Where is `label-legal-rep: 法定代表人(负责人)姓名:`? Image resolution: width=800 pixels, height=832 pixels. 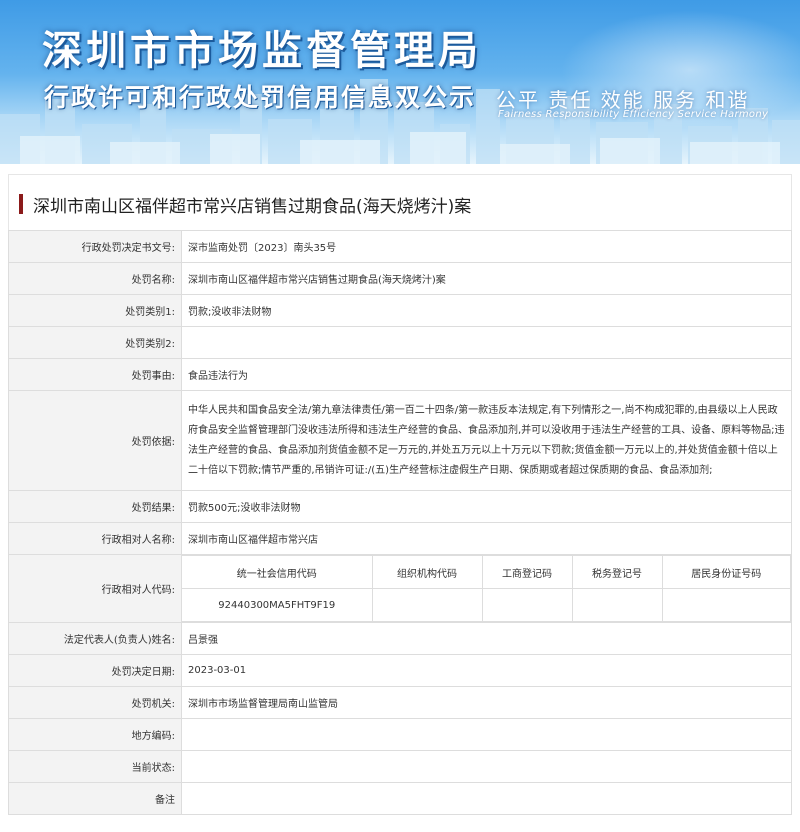
label-legal-rep: 法定代表人(负责人)姓名: is located at coordinates (95, 638).